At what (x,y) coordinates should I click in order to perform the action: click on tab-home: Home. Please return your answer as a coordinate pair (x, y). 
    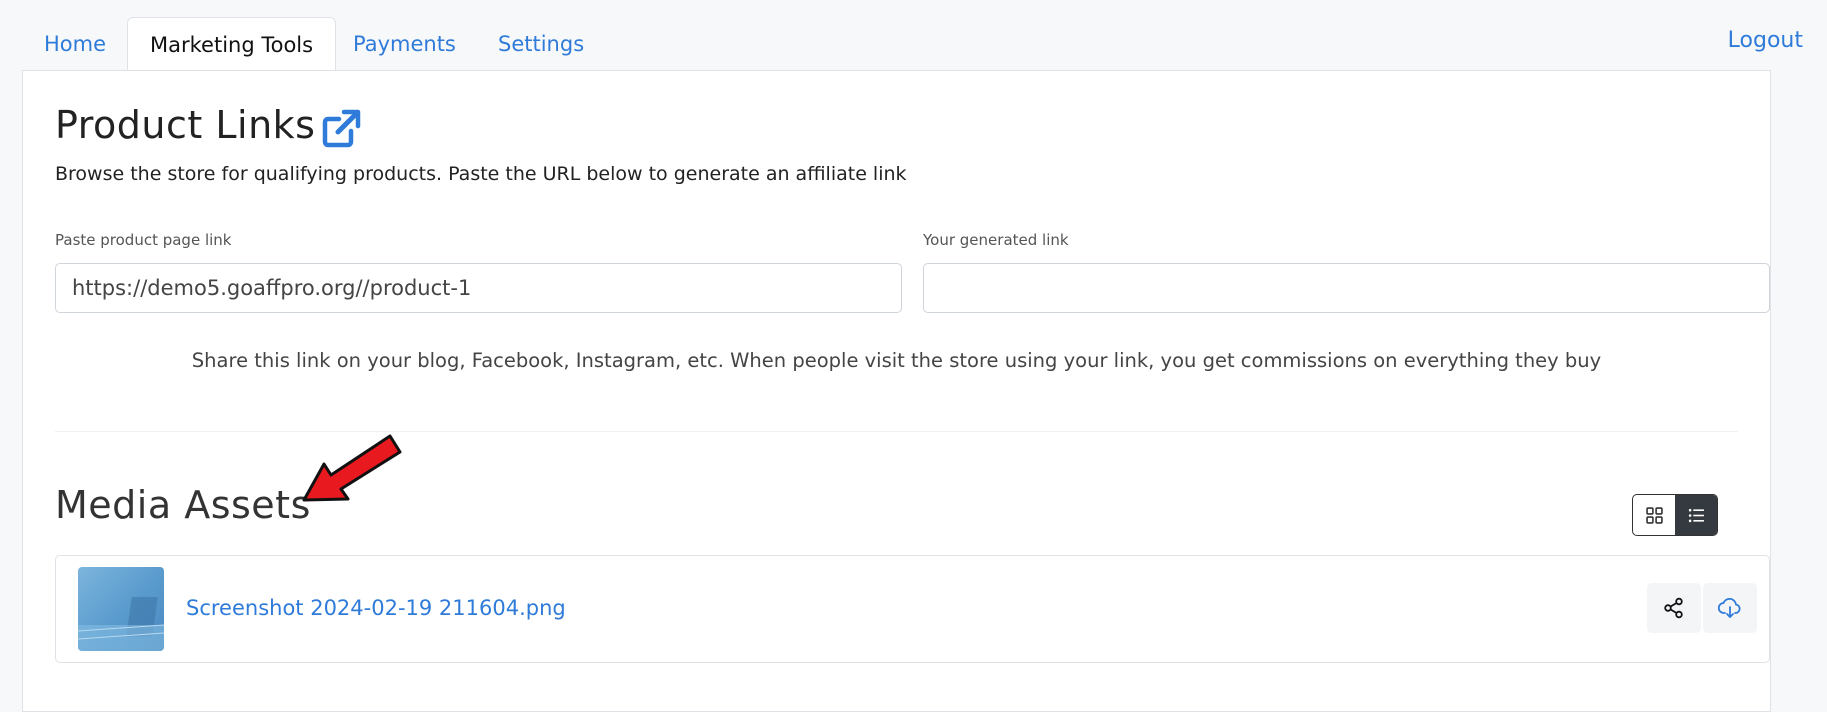
    Looking at the image, I should click on (75, 44).